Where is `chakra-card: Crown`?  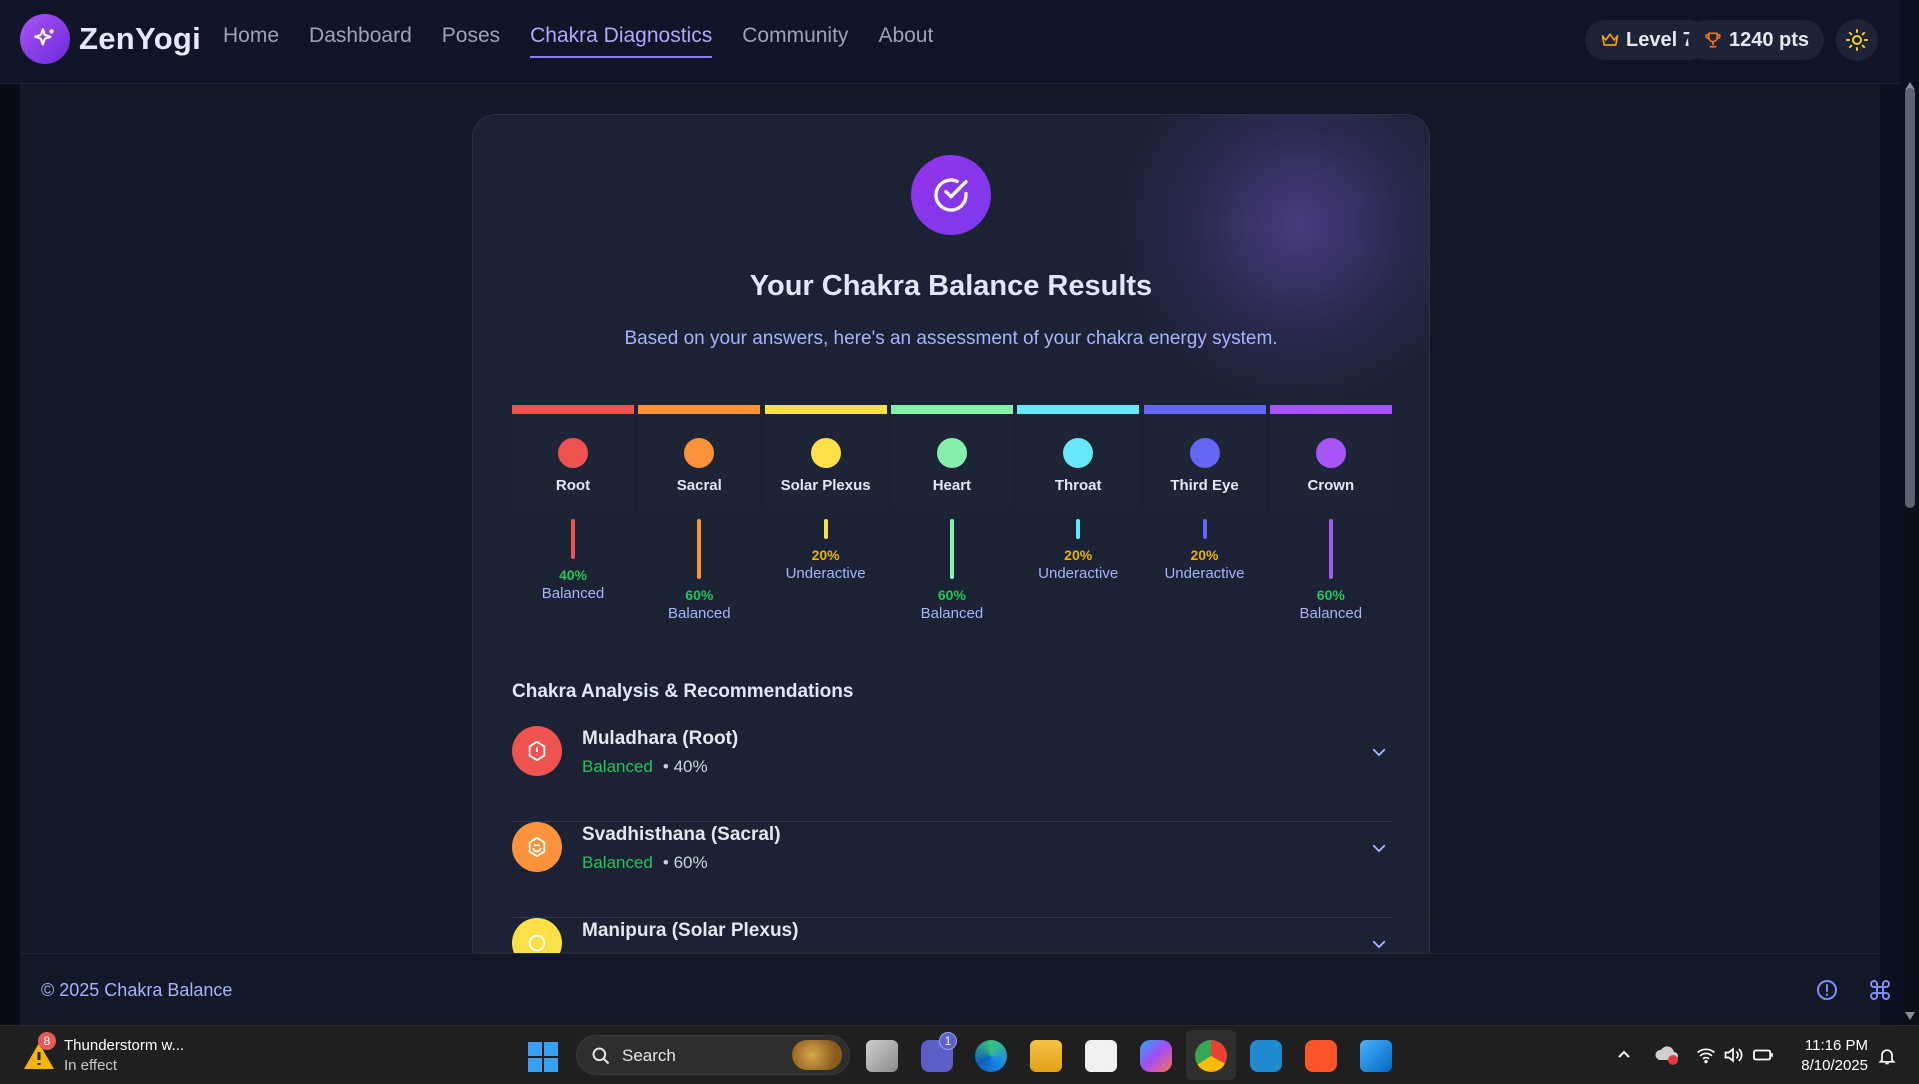
chakra-card: Crown is located at coordinates (1330, 462).